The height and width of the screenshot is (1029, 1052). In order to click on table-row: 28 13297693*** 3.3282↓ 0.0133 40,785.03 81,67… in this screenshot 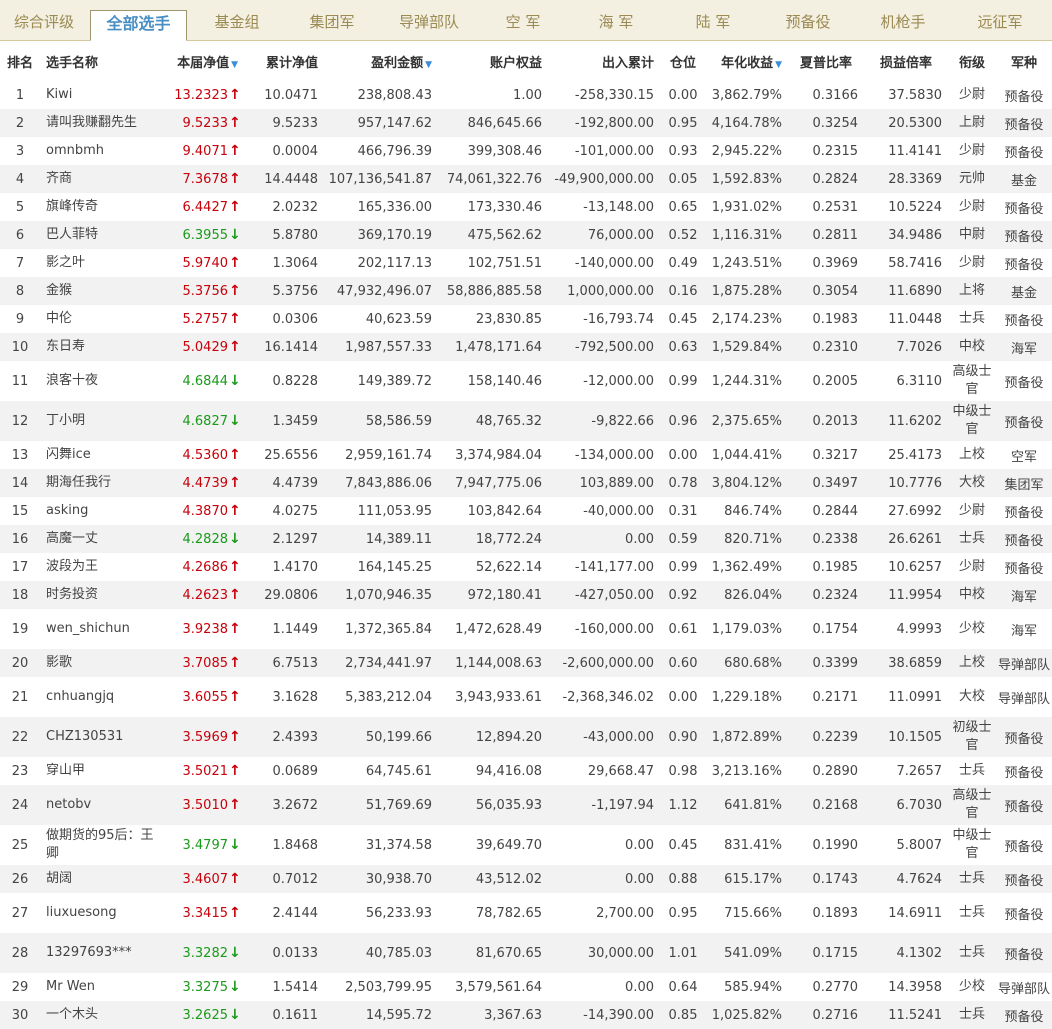, I will do `click(526, 953)`.